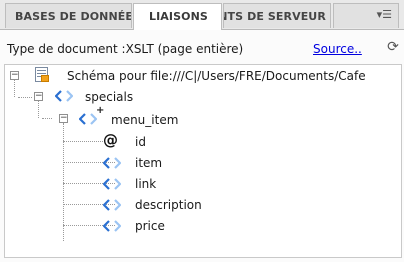 This screenshot has height=262, width=404. I want to click on tree-node-specials: − specials, so click(203, 97).